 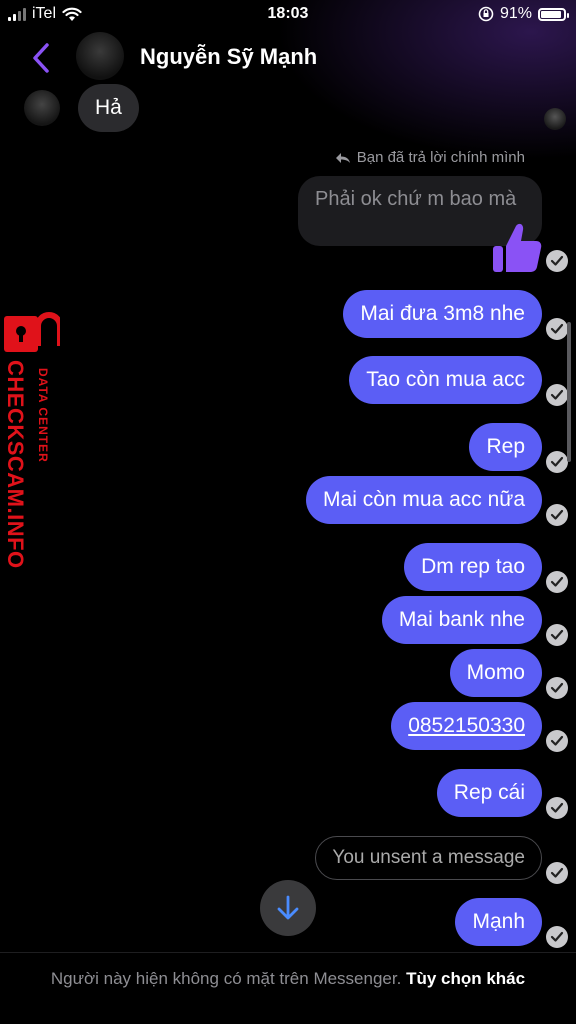 What do you see at coordinates (555, 119) in the screenshot?
I see `read-receipt-avatar` at bounding box center [555, 119].